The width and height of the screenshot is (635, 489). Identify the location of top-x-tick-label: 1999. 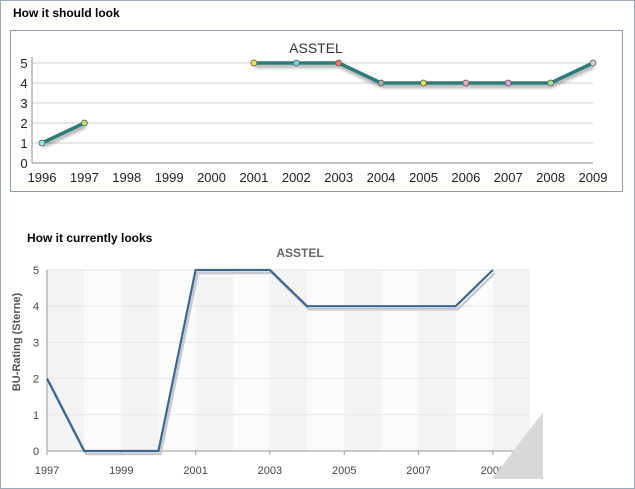
(169, 177).